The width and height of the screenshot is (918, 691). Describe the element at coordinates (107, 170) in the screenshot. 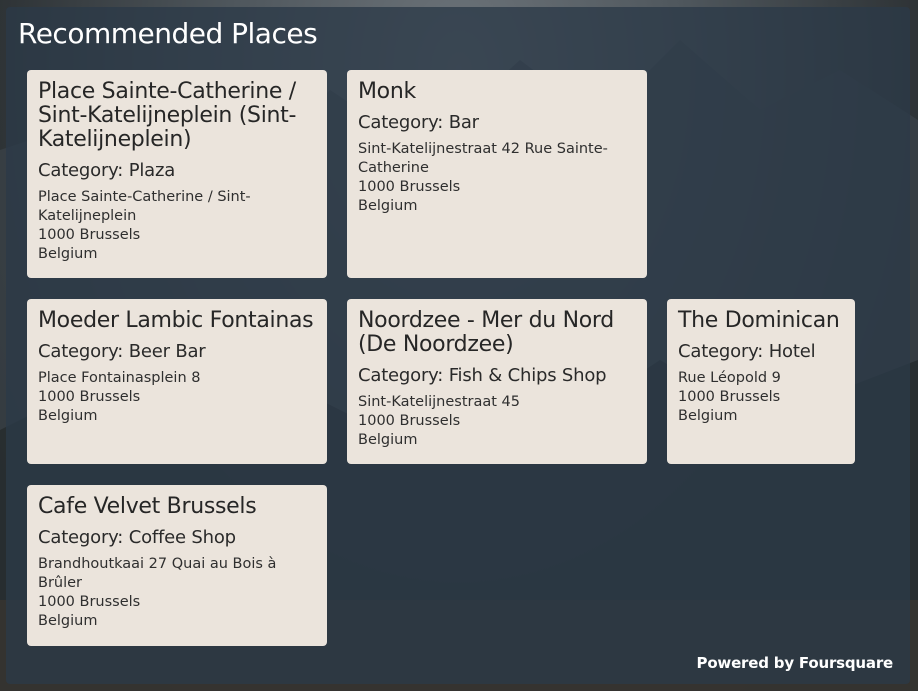

I see `place-category: Category: Plaza` at that location.